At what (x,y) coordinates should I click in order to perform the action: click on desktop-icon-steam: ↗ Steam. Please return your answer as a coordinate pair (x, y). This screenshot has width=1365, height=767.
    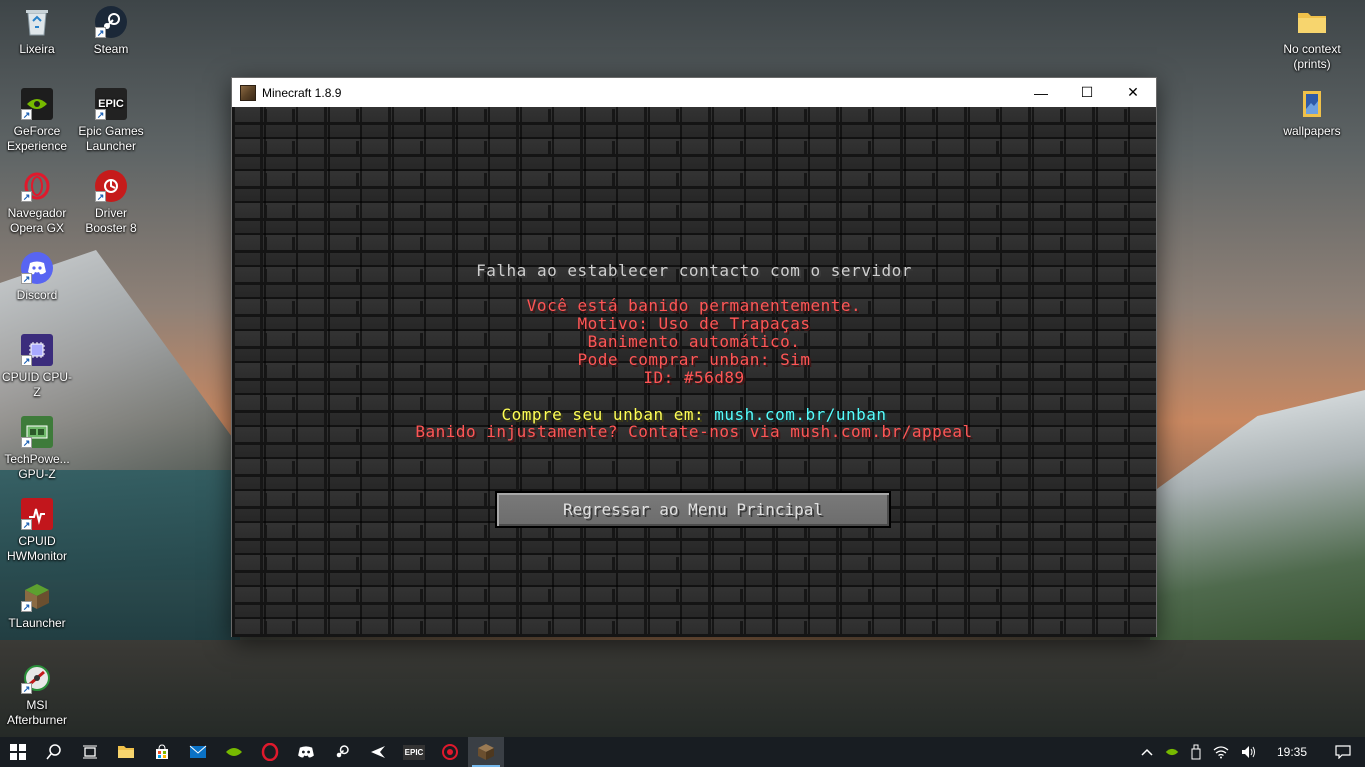
    Looking at the image, I should click on (111, 31).